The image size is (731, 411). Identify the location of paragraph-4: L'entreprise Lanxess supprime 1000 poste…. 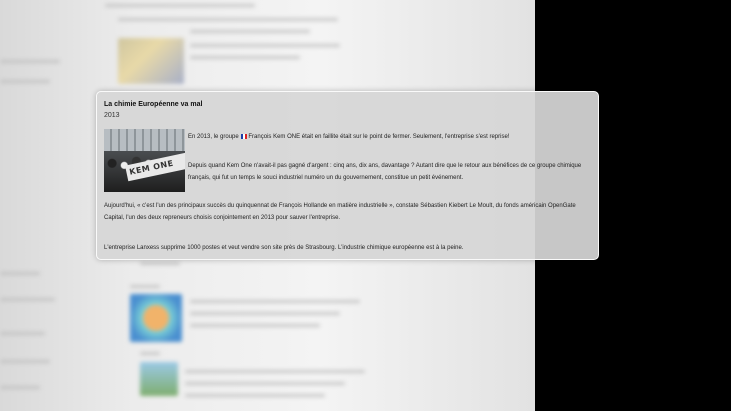
(284, 248).